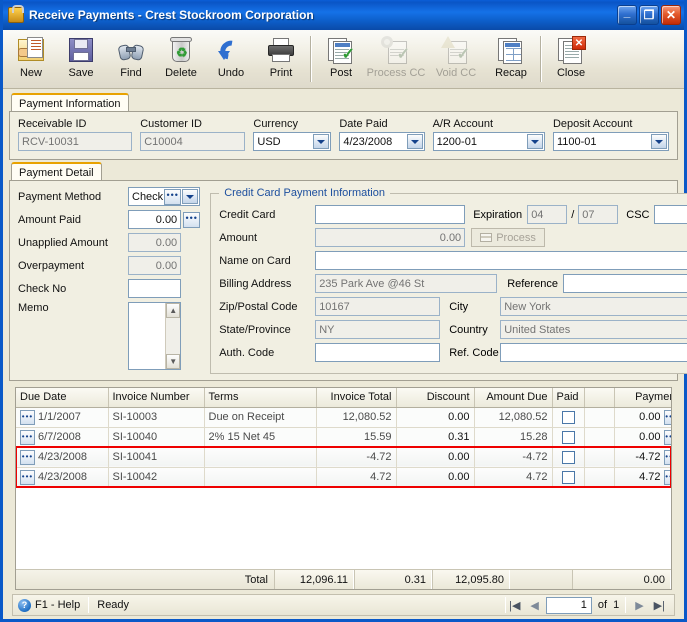 The width and height of the screenshot is (687, 622). I want to click on cell-terms, so click(260, 457).